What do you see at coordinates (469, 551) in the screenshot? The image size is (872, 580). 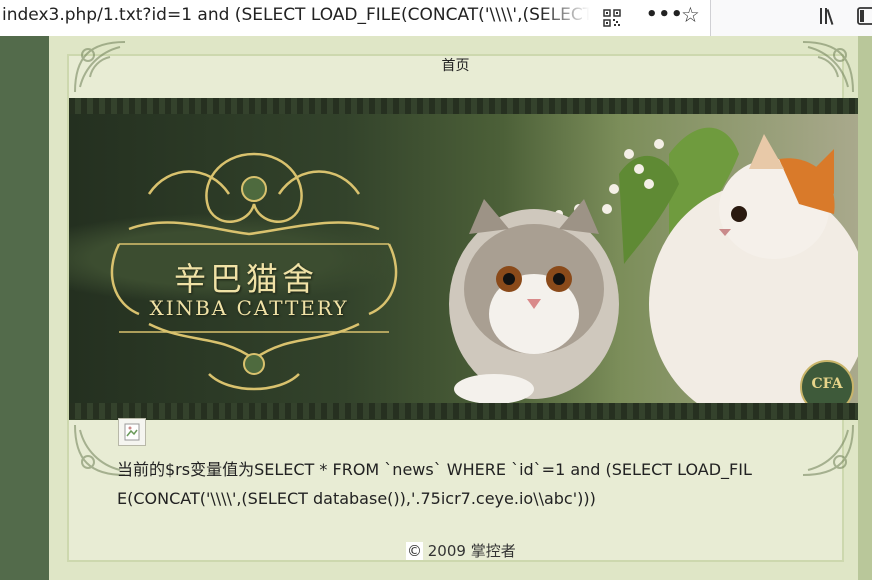 I see `copyright-text: 2009 掌控者` at bounding box center [469, 551].